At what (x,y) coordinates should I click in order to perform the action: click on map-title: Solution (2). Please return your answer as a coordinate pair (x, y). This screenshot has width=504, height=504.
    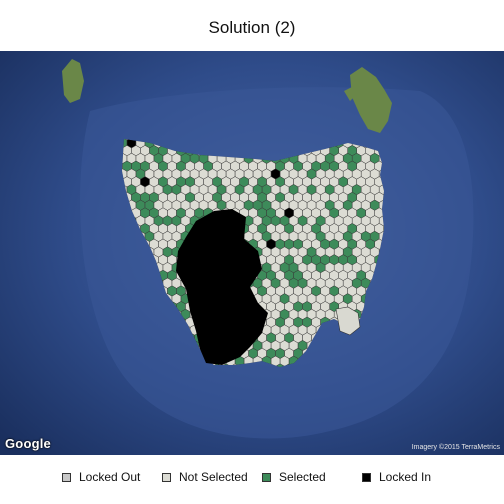
    Looking at the image, I should click on (252, 27).